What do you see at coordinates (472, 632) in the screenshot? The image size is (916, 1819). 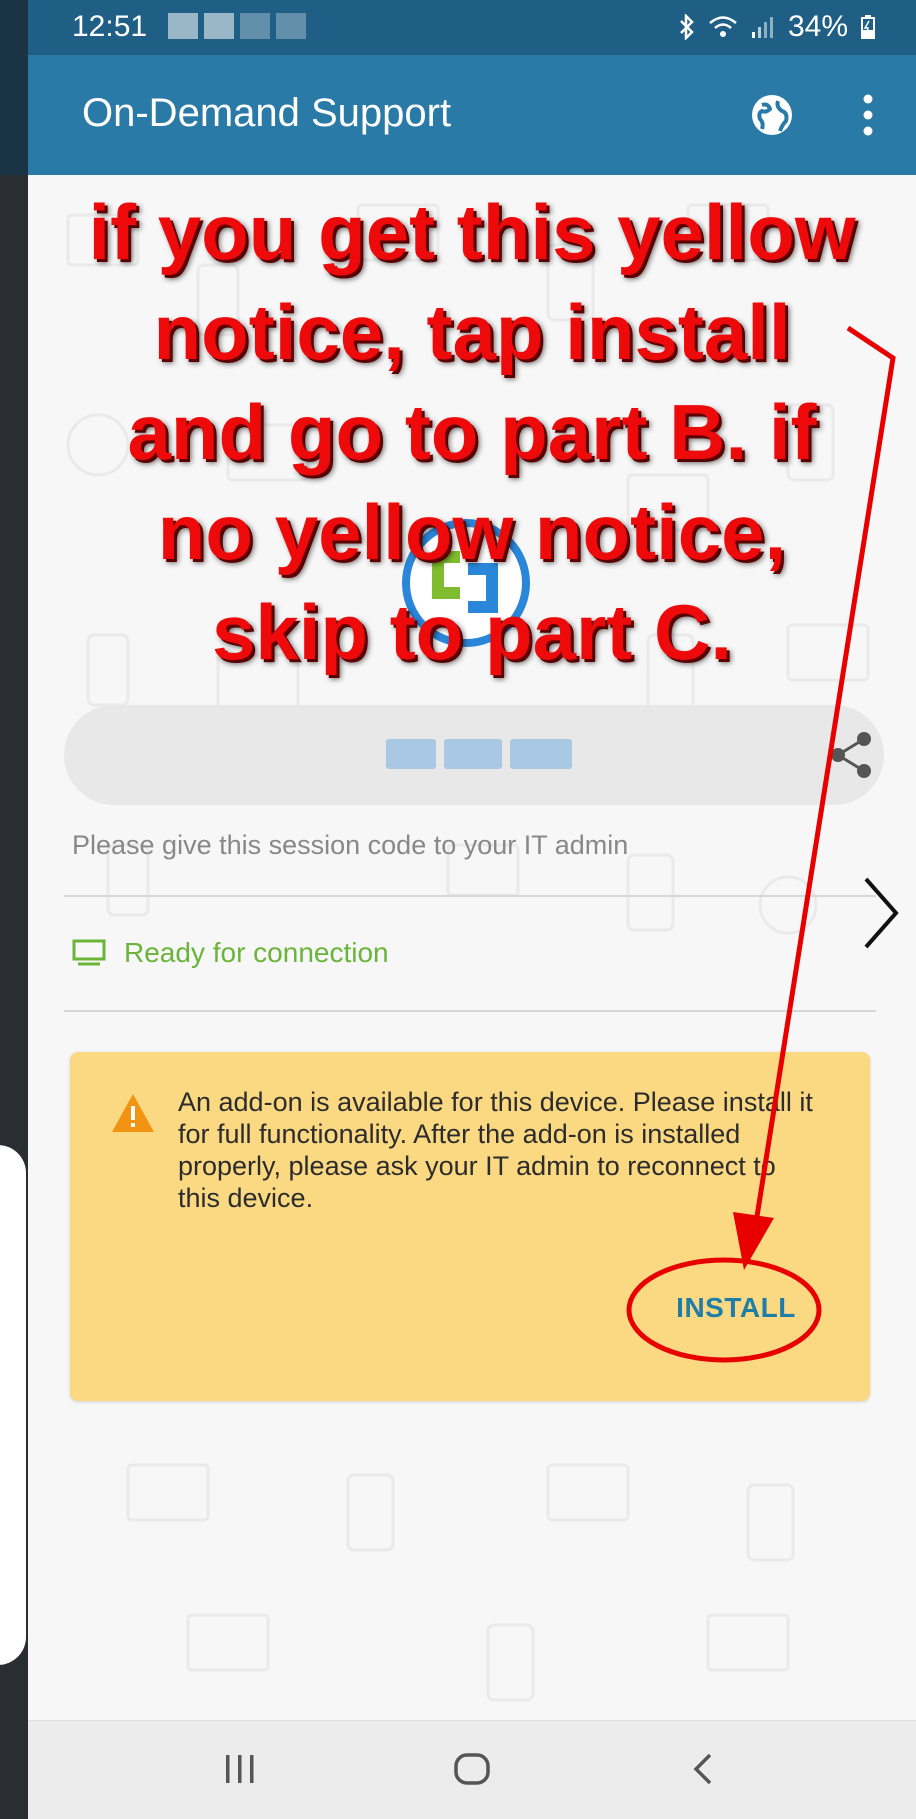 I see `annotation-line: skip to part C.` at bounding box center [472, 632].